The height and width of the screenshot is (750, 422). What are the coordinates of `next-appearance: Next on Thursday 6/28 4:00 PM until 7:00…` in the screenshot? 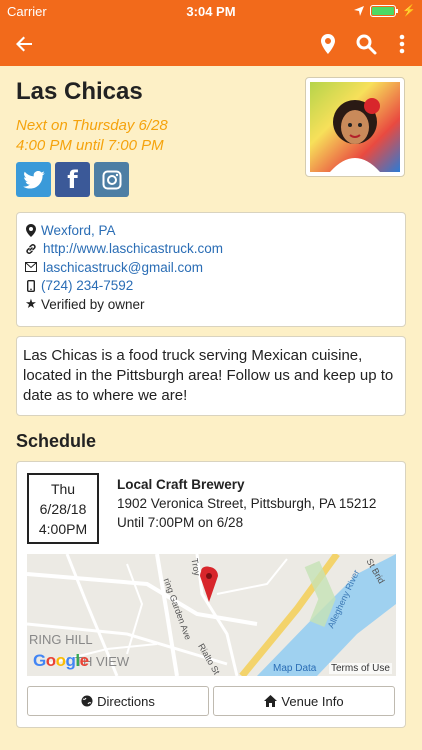 It's located at (92, 136).